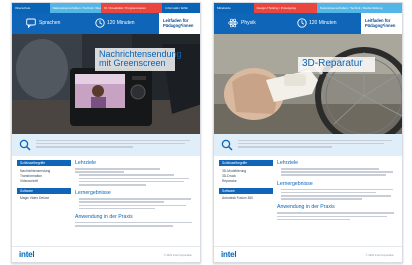 The image size is (412, 265). Describe the element at coordinates (50, 23) in the screenshot. I see `subject-label: Sprachen` at that location.